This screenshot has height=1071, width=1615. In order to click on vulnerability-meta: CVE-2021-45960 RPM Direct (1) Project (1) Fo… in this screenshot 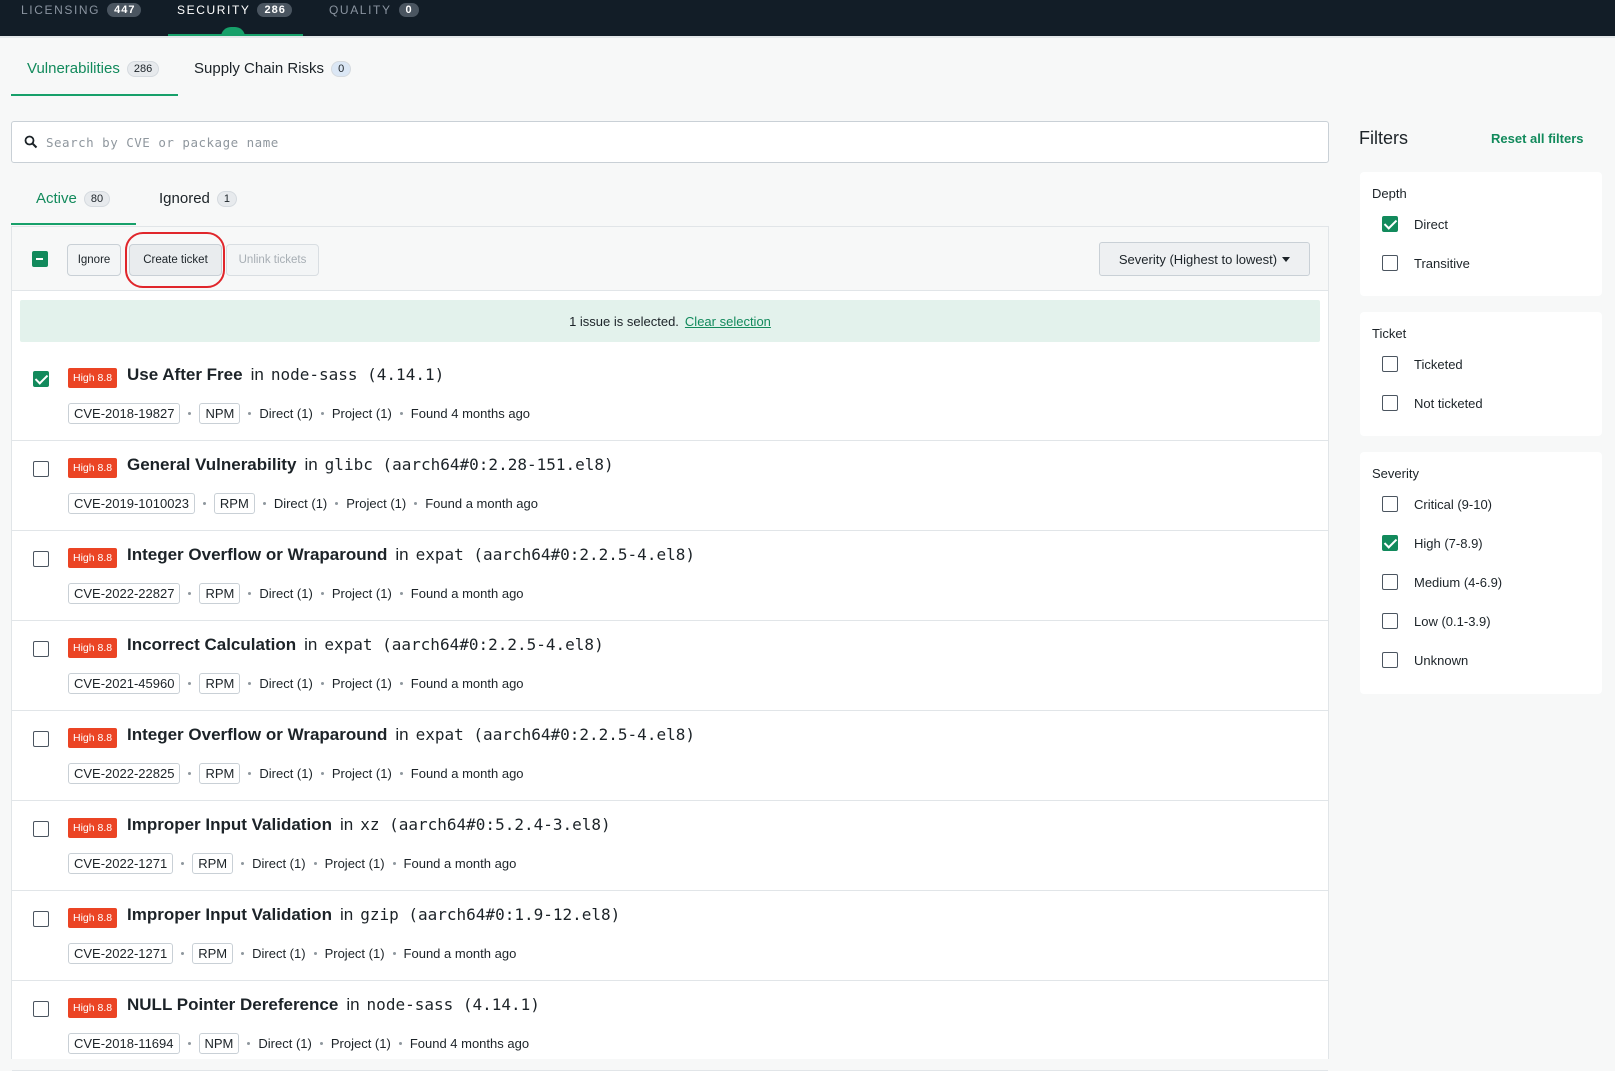, I will do `click(296, 683)`.